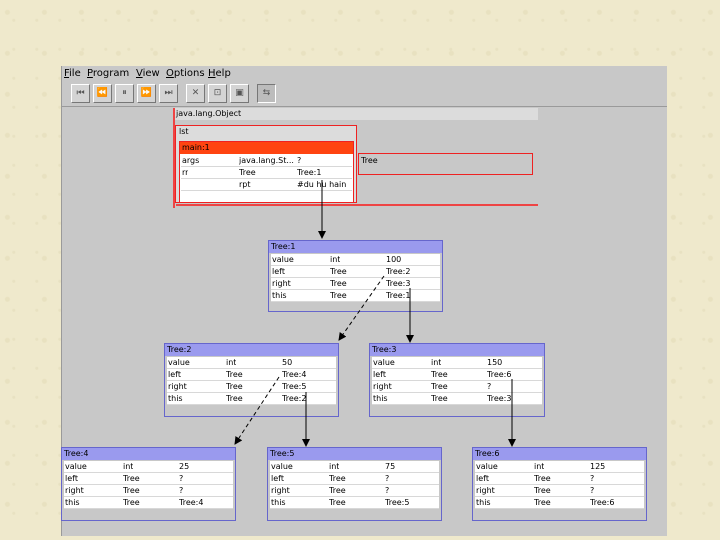 This screenshot has width=720, height=540. I want to click on lst-label: lst, so click(184, 131).